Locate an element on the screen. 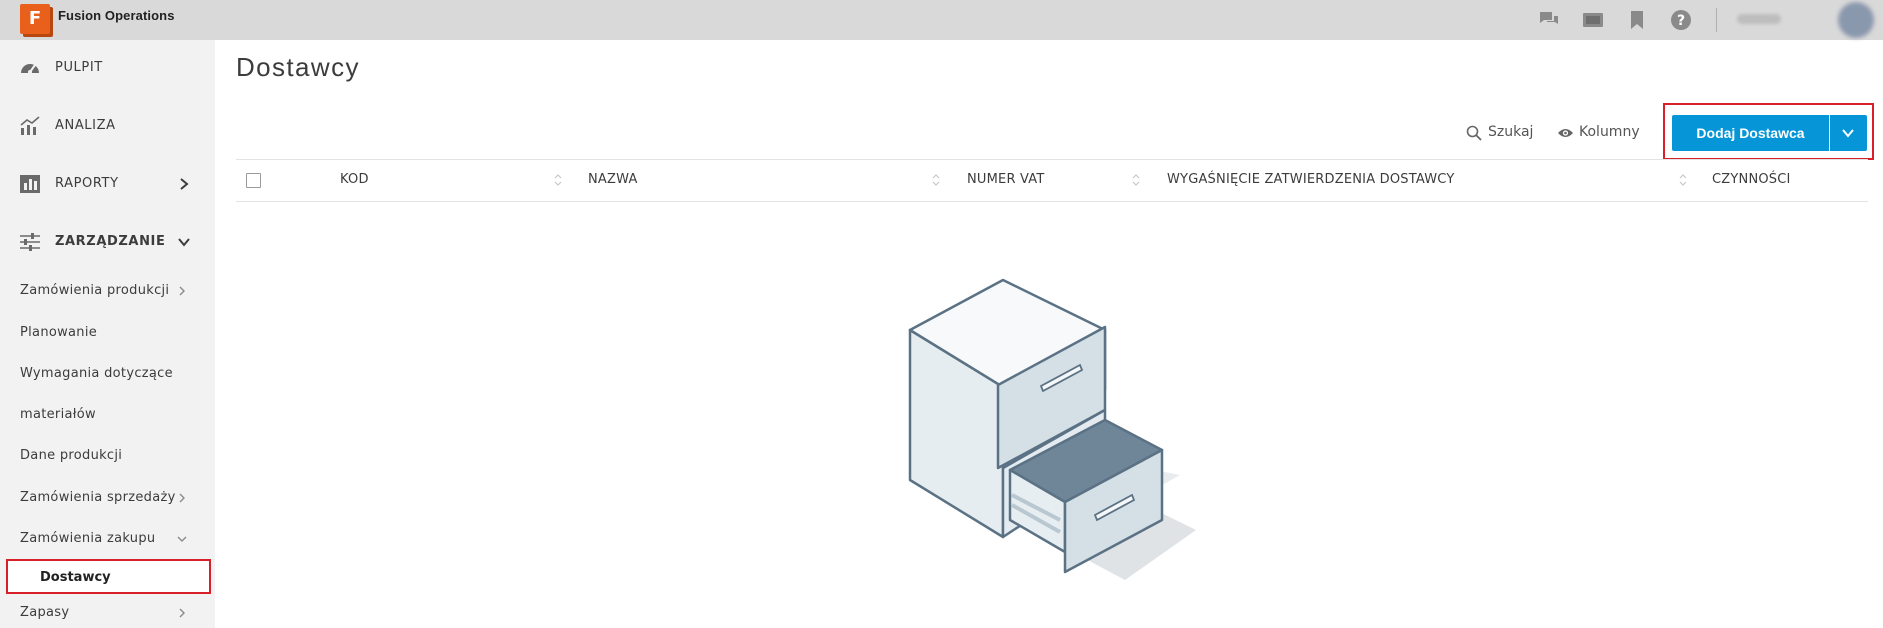  search-icon is located at coordinates (1474, 133).